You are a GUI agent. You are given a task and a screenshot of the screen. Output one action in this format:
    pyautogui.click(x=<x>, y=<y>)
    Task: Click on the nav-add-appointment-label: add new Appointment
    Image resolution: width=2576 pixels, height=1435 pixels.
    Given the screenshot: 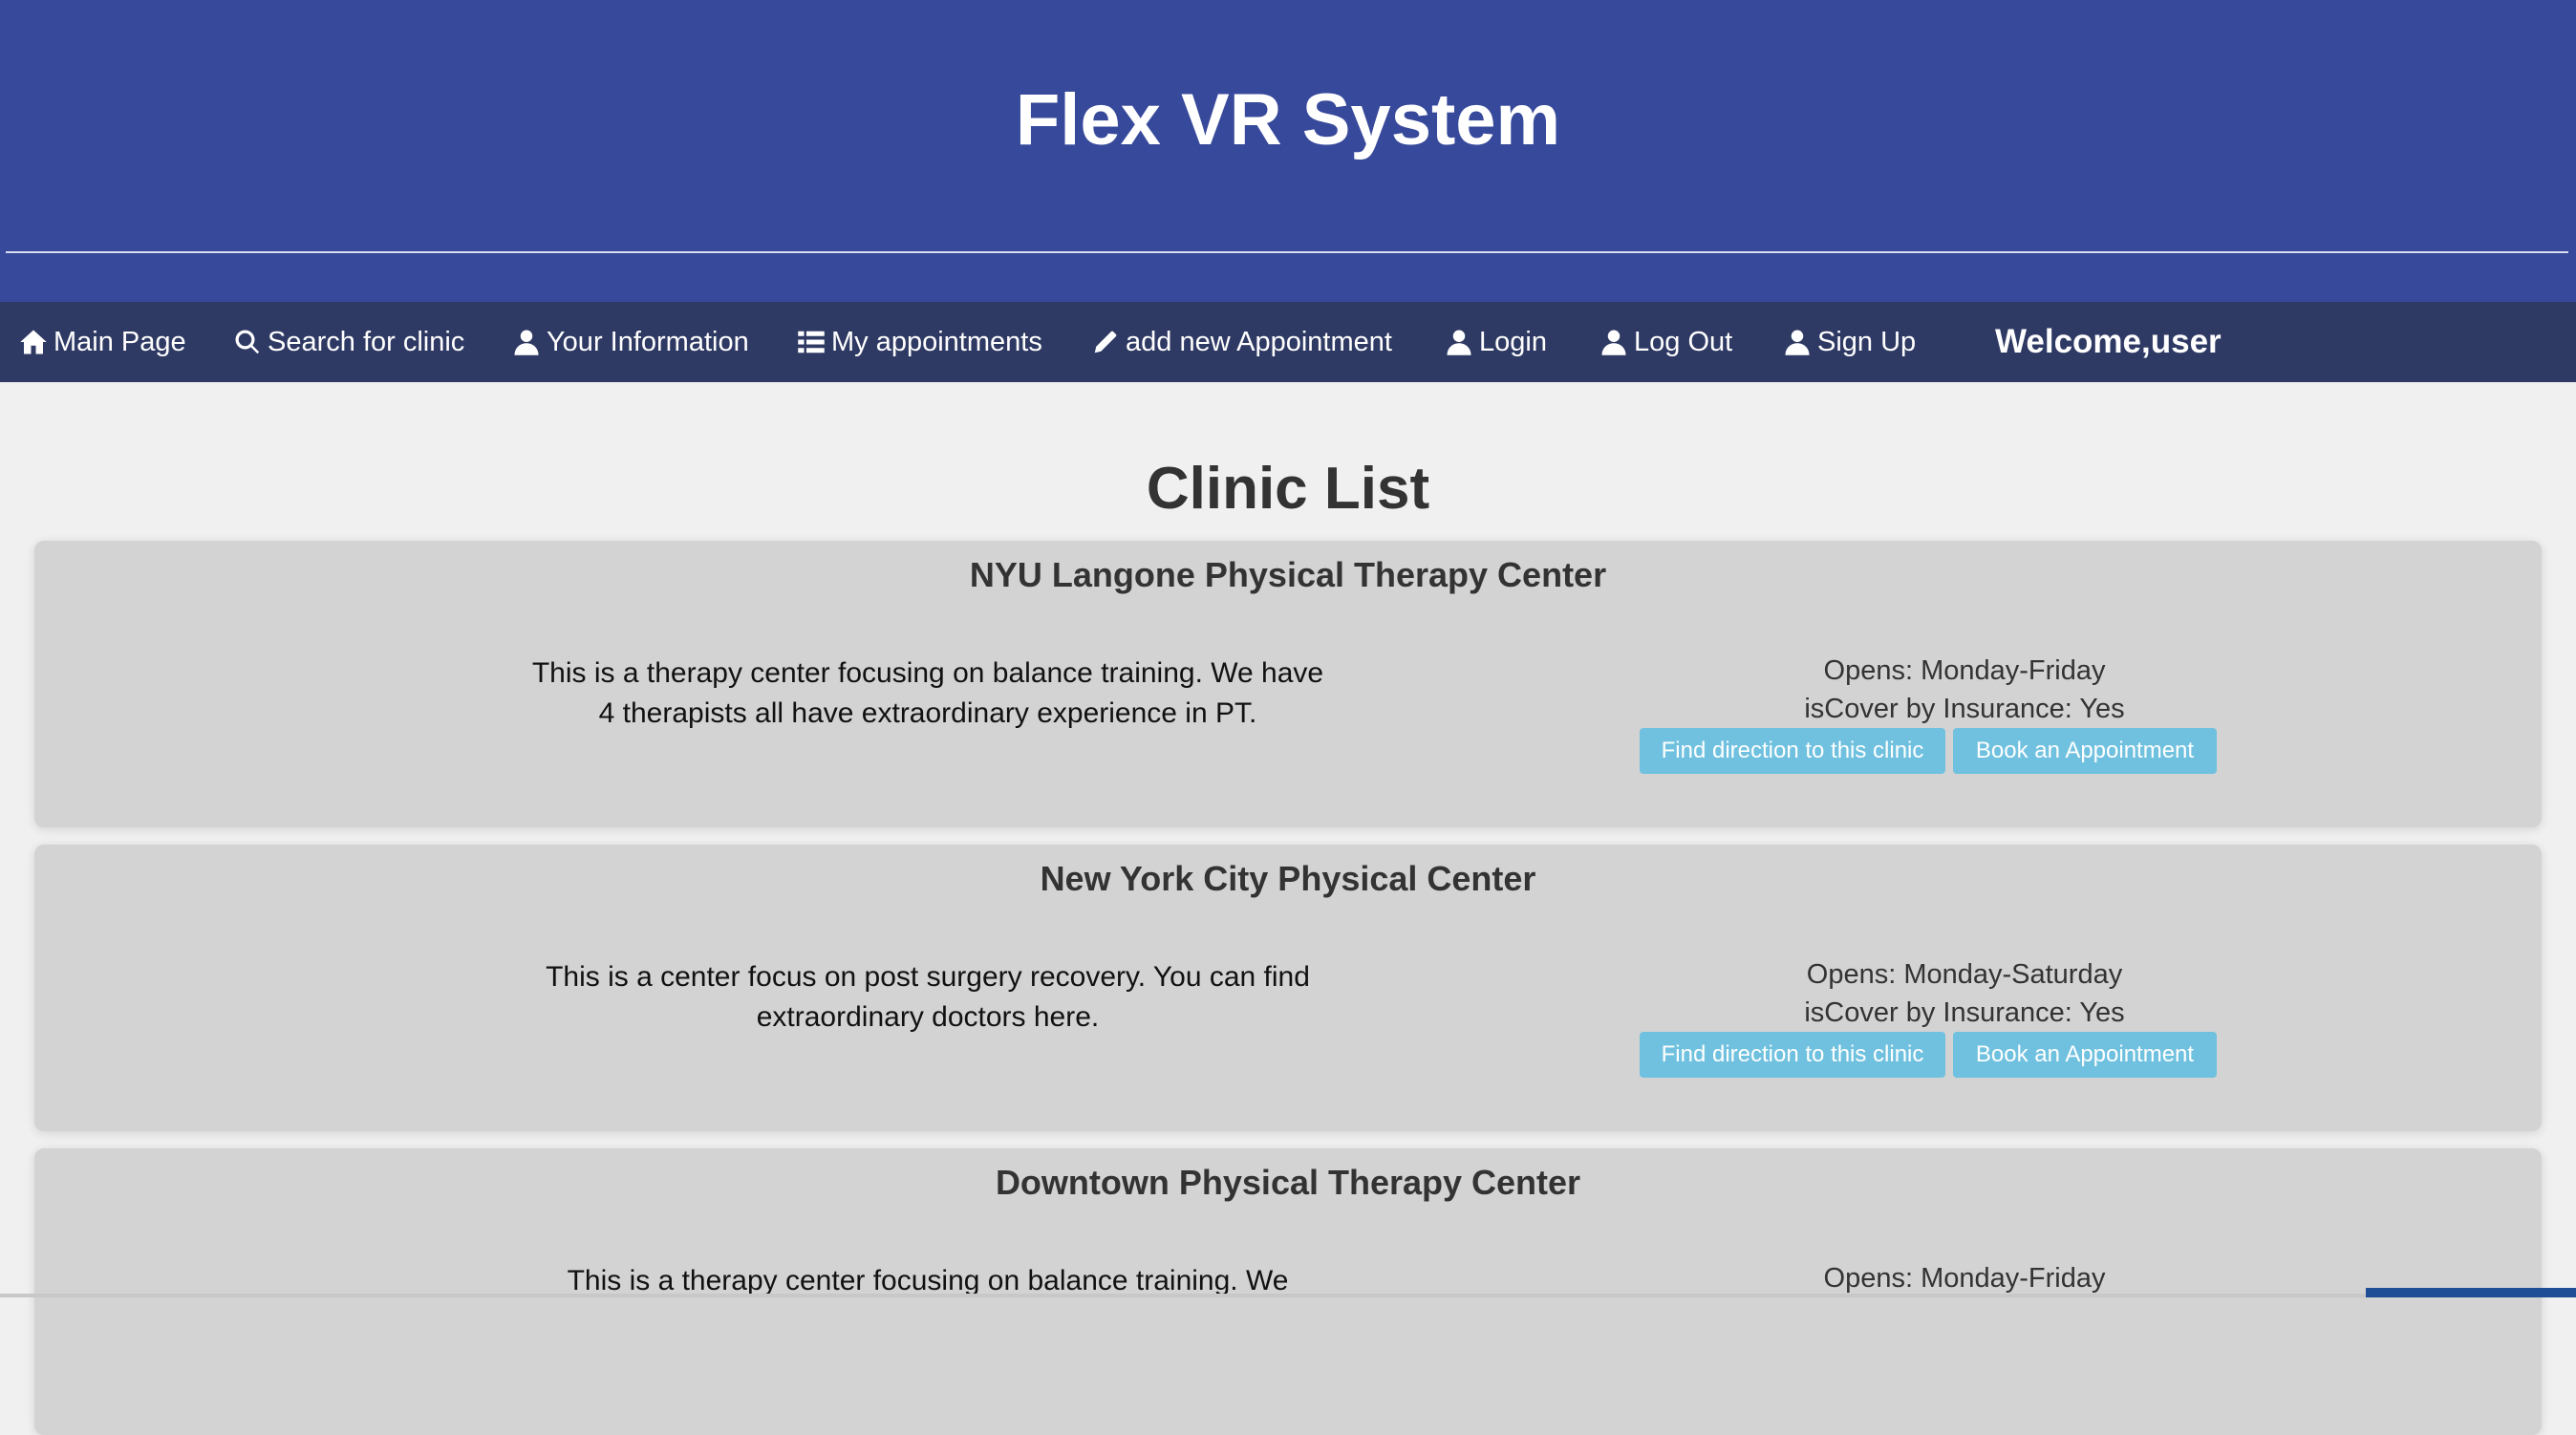 What is the action you would take?
    pyautogui.click(x=1259, y=342)
    